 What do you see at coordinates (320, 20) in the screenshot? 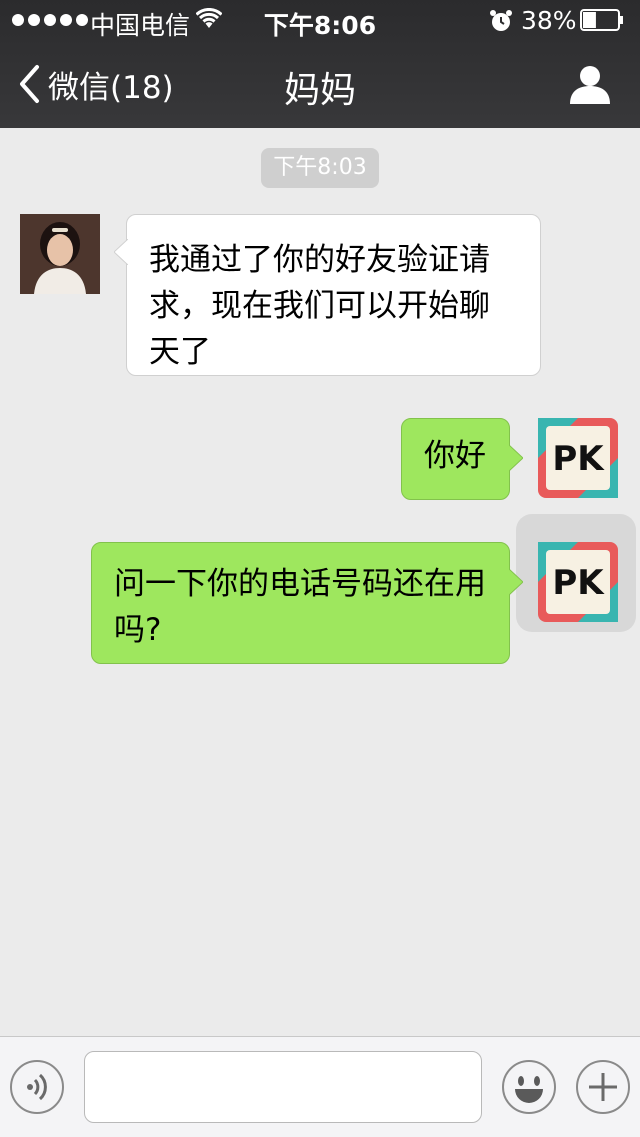
I see `status-bar: 中国电信 下午8:06 38%` at bounding box center [320, 20].